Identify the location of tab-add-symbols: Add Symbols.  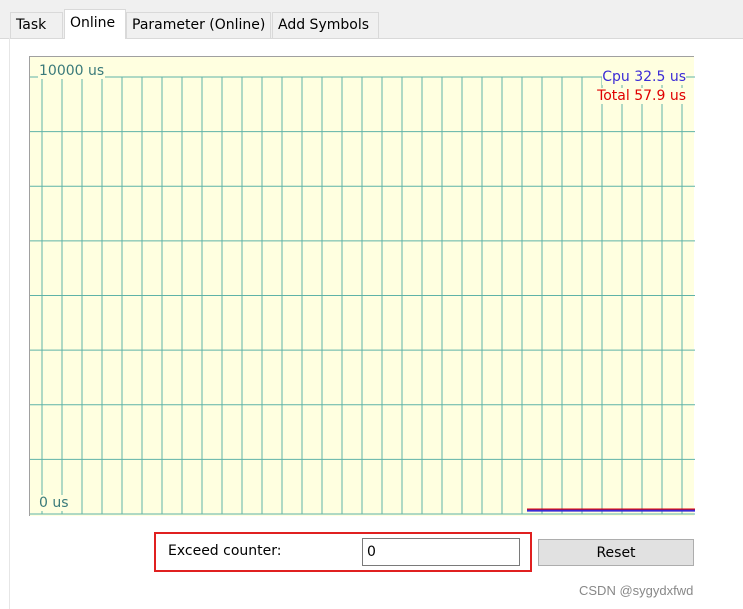
(325, 25).